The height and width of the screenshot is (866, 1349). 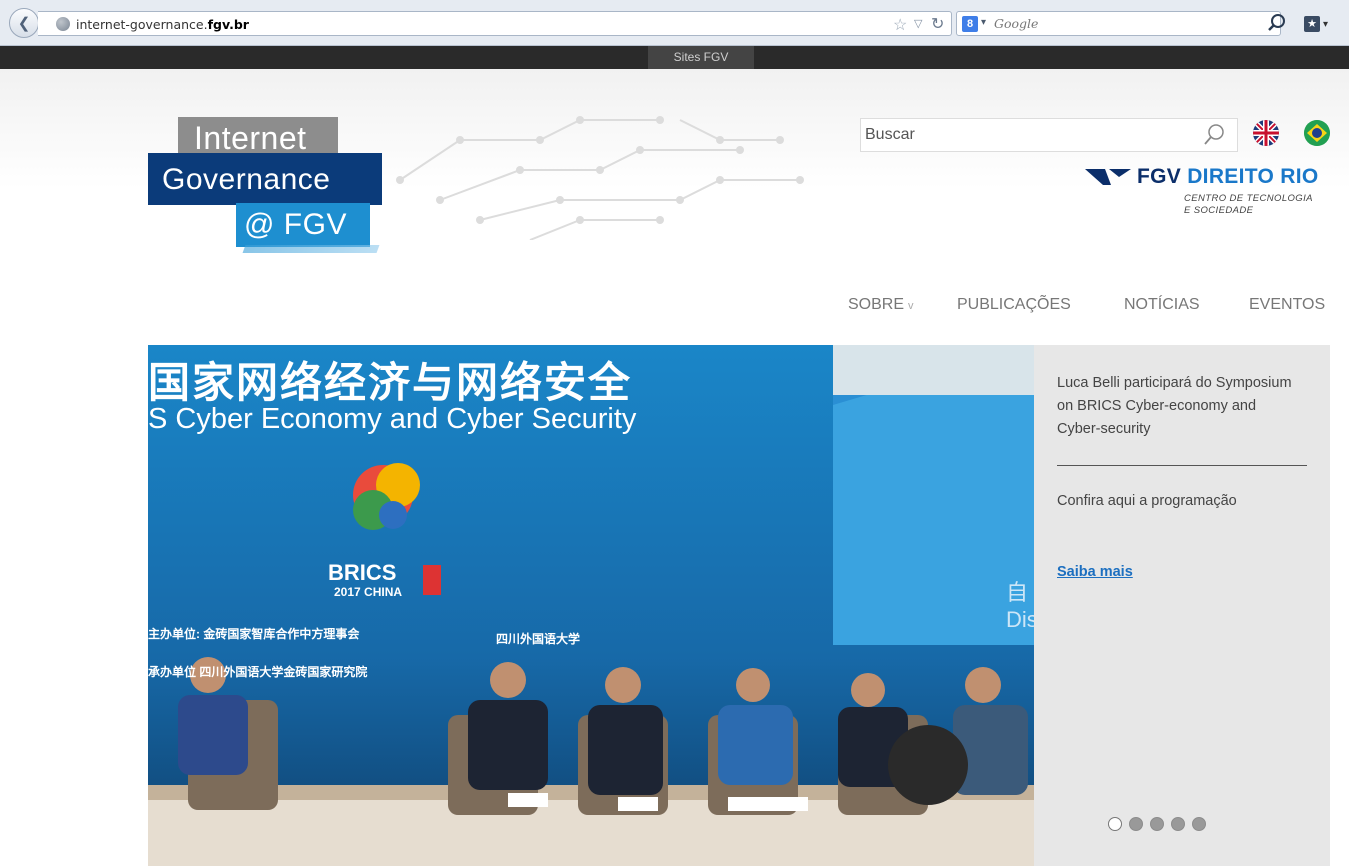 What do you see at coordinates (368, 592) in the screenshot?
I see `photo-brics-sub: 2017 CHINA` at bounding box center [368, 592].